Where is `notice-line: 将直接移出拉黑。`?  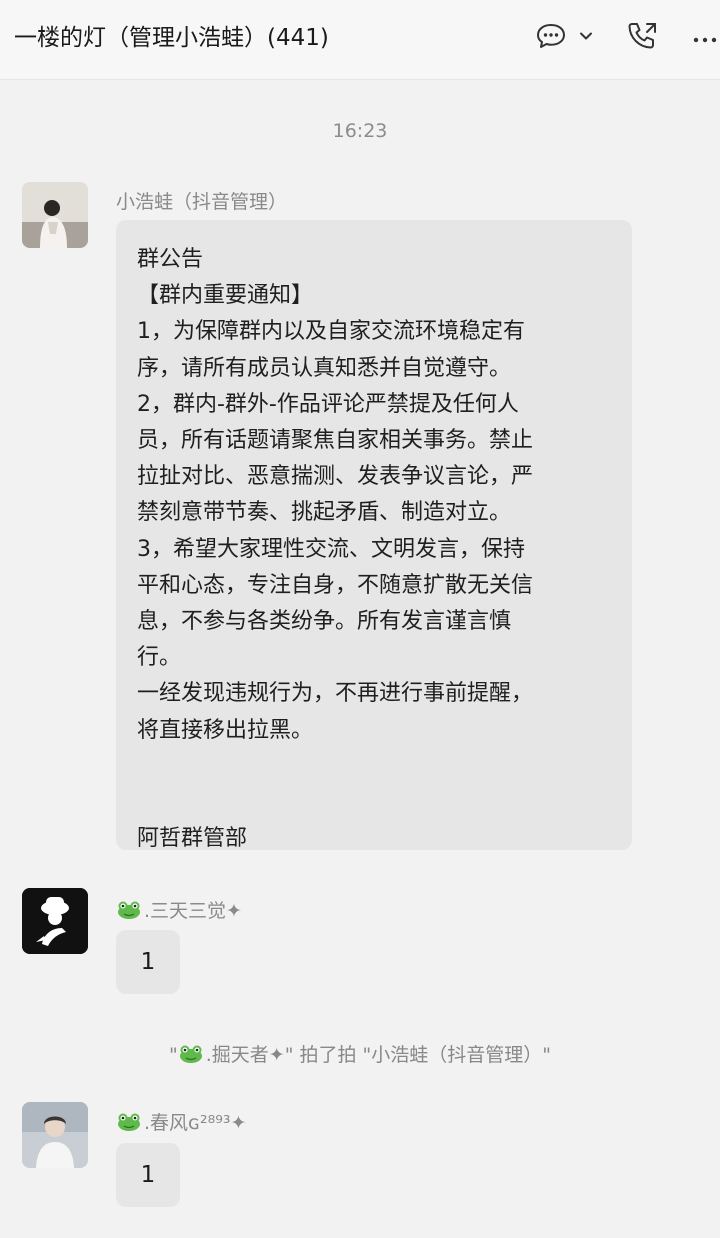
notice-line: 将直接移出拉黑。 is located at coordinates (225, 730).